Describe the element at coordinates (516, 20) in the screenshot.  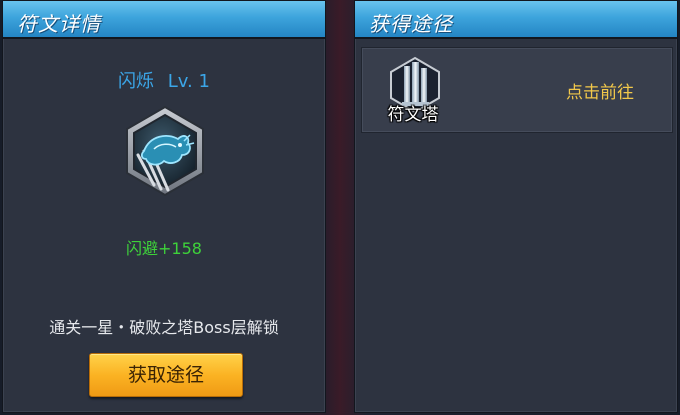
I see `acquire-paths-header: 获得途径` at that location.